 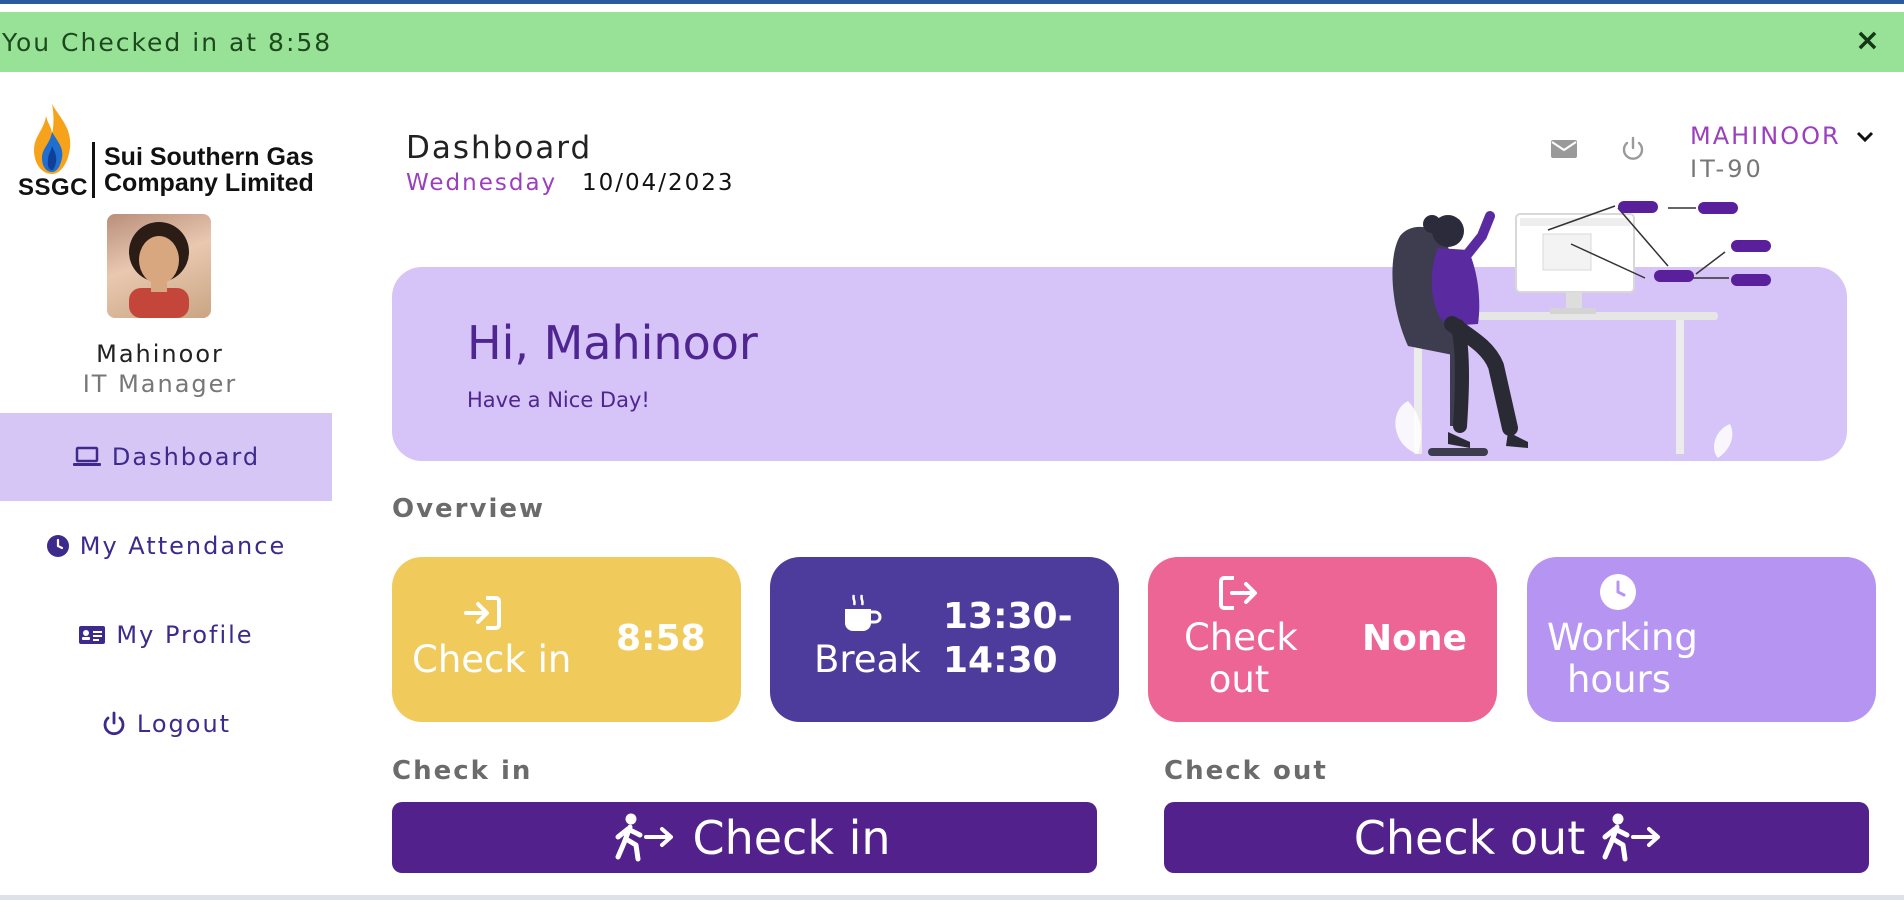 What do you see at coordinates (1581, 329) in the screenshot?
I see `woman-at-desk-illustration` at bounding box center [1581, 329].